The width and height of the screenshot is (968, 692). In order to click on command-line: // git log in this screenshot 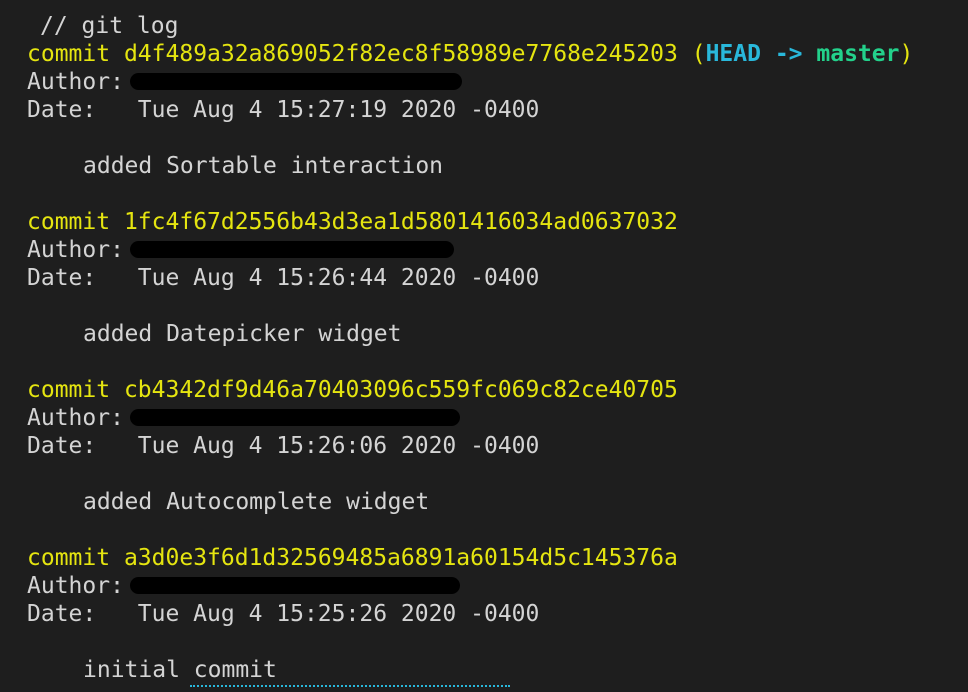, I will do `click(484, 26)`.